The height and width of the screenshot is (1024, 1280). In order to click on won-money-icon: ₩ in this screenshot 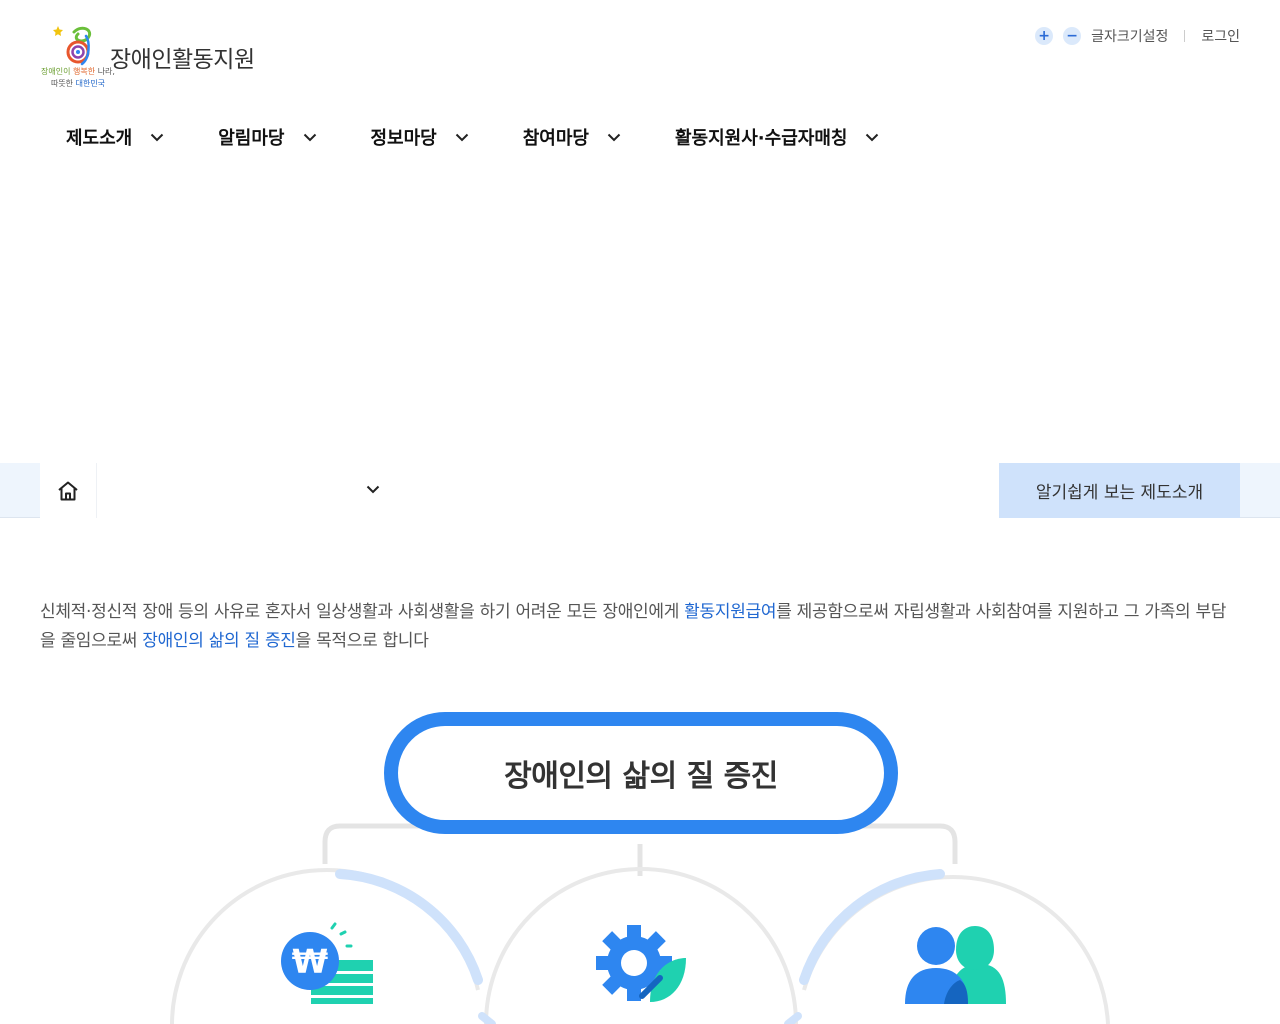, I will do `click(327, 963)`.